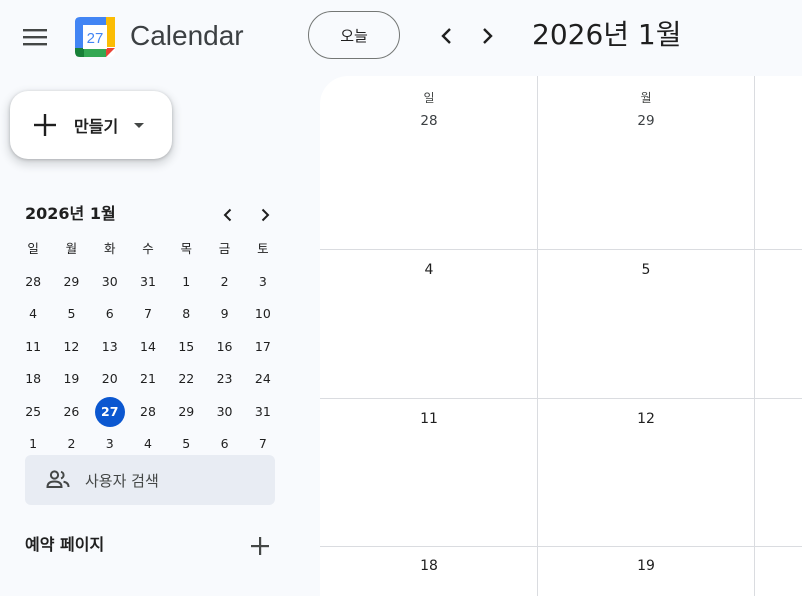 The height and width of the screenshot is (596, 802). I want to click on mini-calendar-day: 5, so click(71, 314).